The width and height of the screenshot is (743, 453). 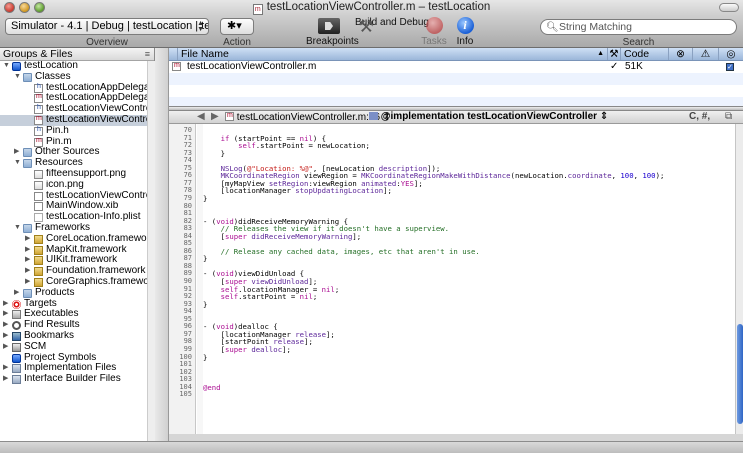 I want to click on warnings-column: ⚠, so click(x=706, y=54).